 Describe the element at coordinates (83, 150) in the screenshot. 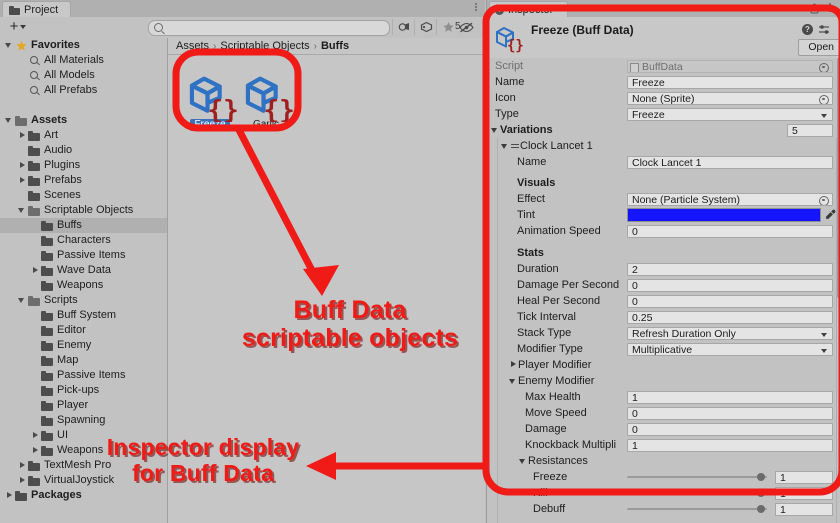

I see `tree-item-audio: Audio` at that location.